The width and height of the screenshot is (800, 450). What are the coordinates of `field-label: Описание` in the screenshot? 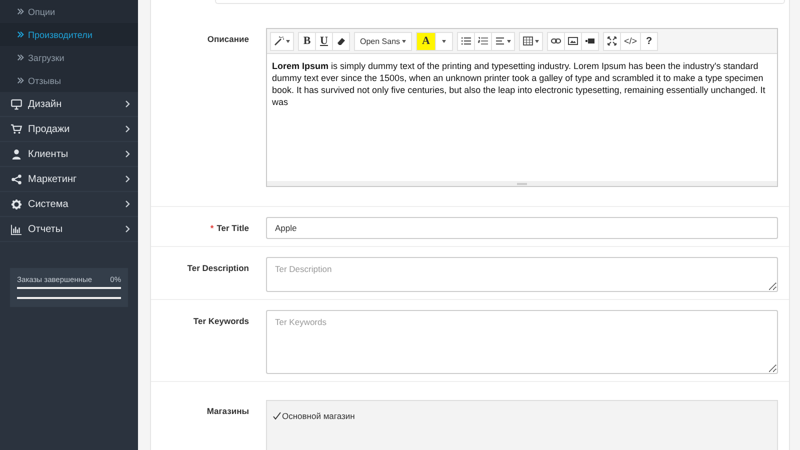 It's located at (228, 39).